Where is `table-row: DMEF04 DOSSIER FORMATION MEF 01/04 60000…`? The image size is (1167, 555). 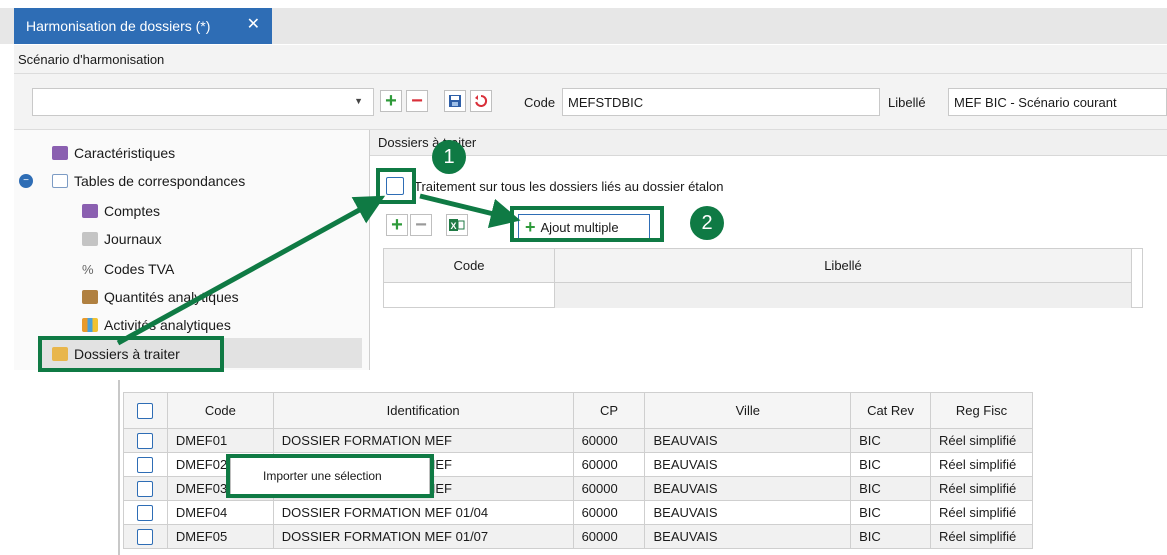 table-row: DMEF04 DOSSIER FORMATION MEF 01/04 60000… is located at coordinates (578, 512).